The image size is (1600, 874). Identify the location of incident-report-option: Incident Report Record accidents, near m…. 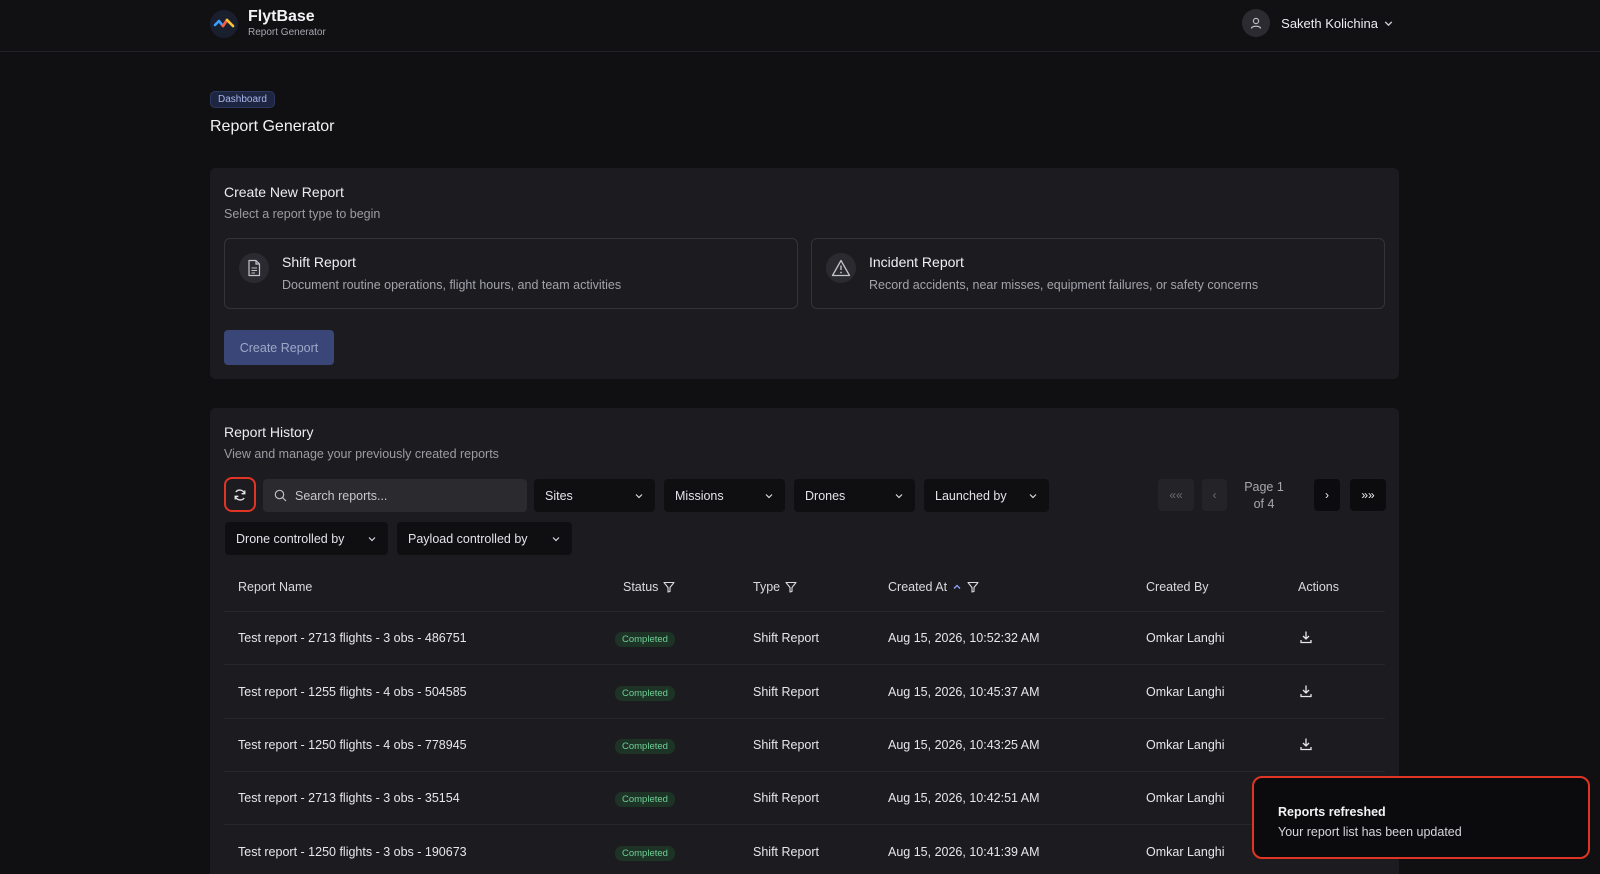
(1098, 273).